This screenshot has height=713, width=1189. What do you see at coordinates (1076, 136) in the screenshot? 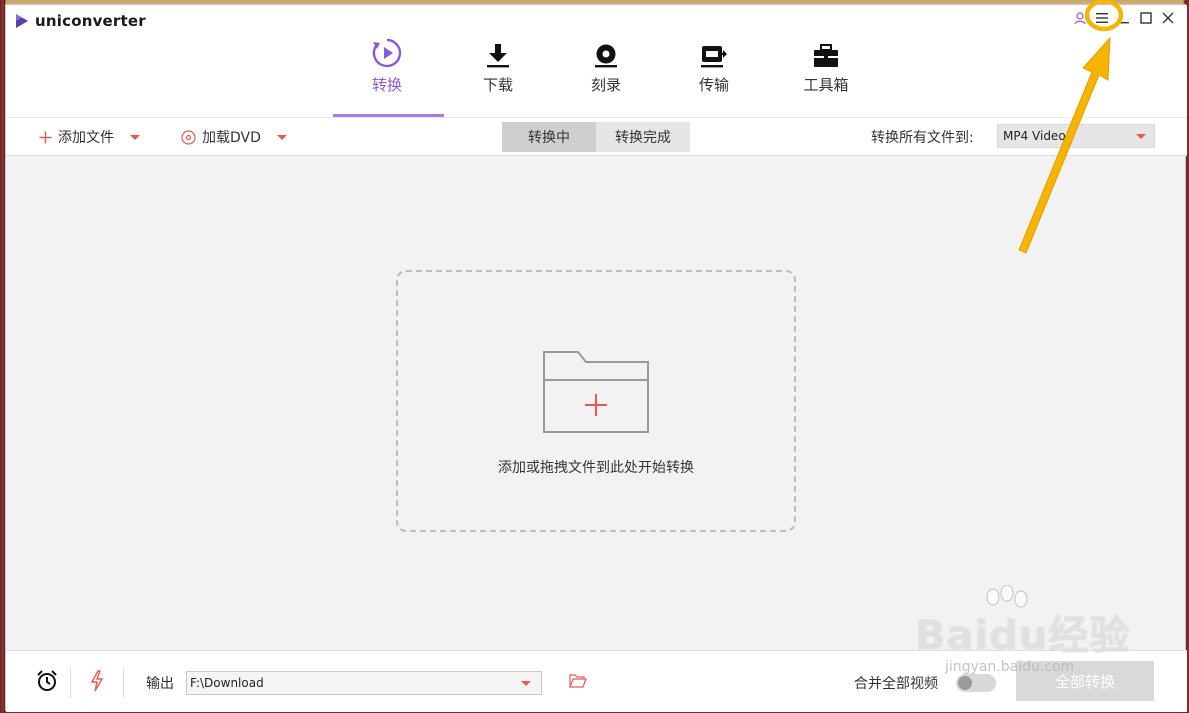
I see `output-format-select: MP4 Video` at bounding box center [1076, 136].